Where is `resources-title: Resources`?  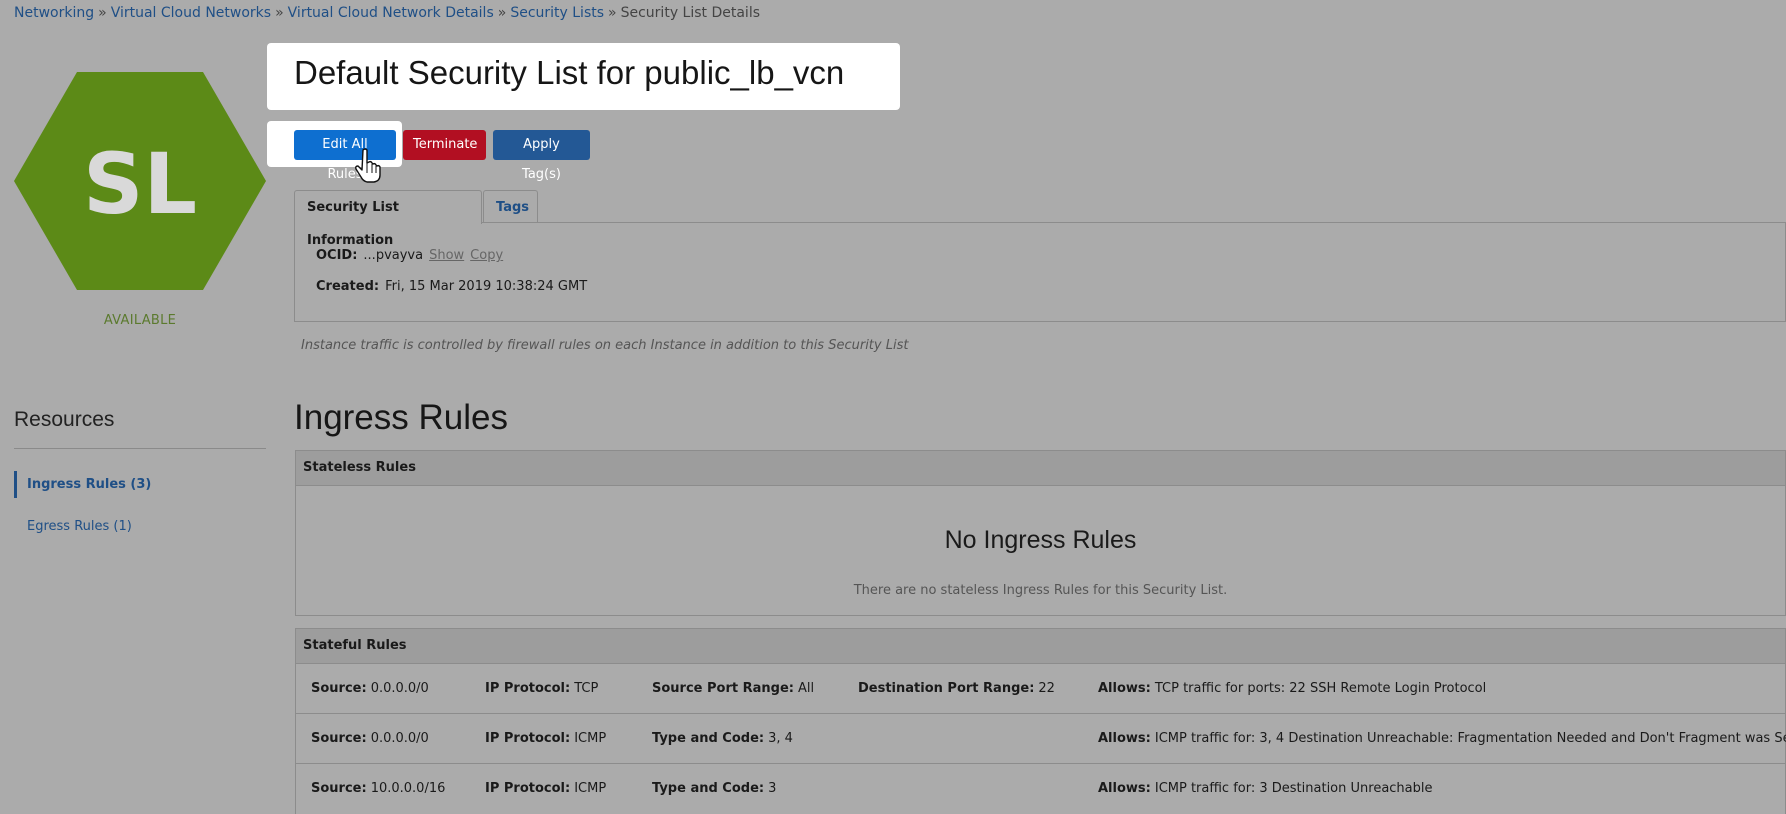 resources-title: Resources is located at coordinates (64, 419).